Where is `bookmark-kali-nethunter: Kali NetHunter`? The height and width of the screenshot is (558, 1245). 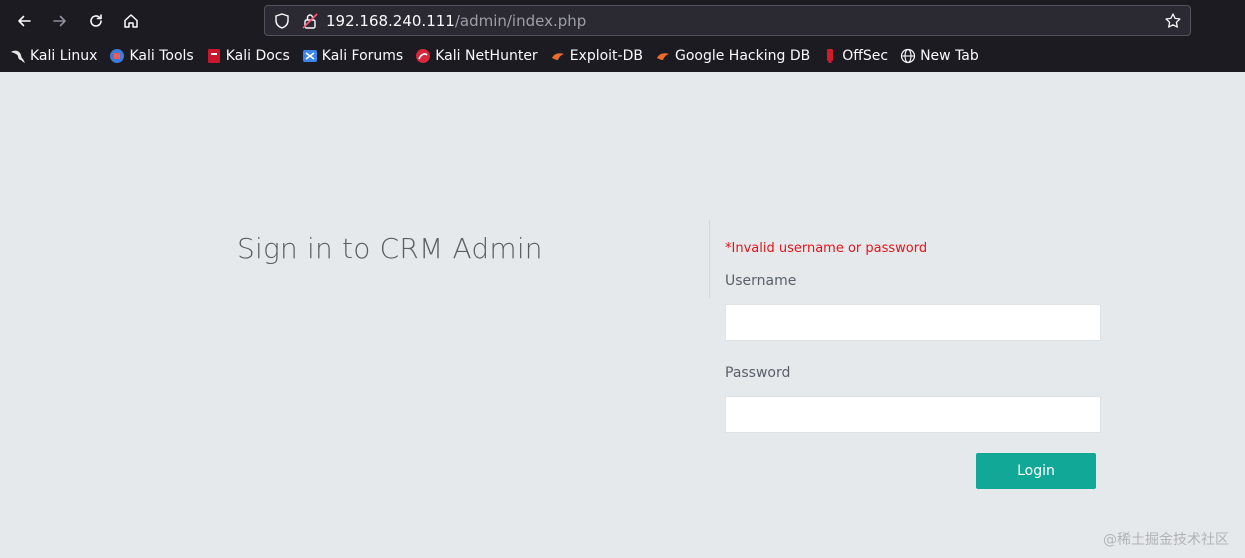
bookmark-kali-nethunter: Kali NetHunter is located at coordinates (476, 56).